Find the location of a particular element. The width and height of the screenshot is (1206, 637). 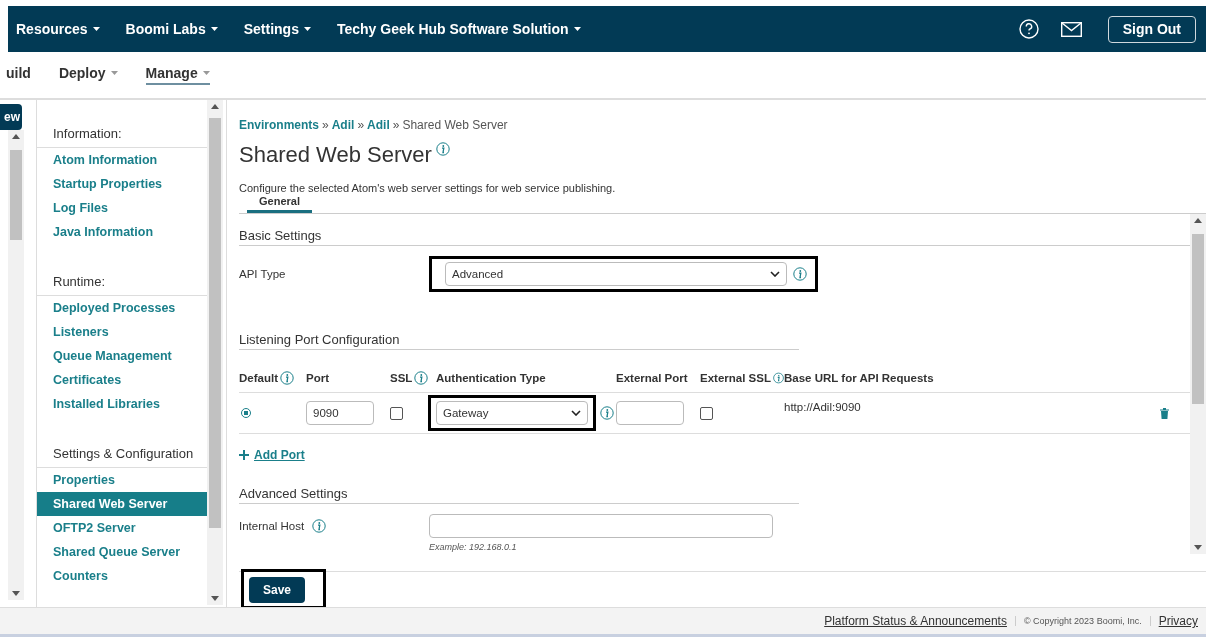

internal-host-field is located at coordinates (601, 526).